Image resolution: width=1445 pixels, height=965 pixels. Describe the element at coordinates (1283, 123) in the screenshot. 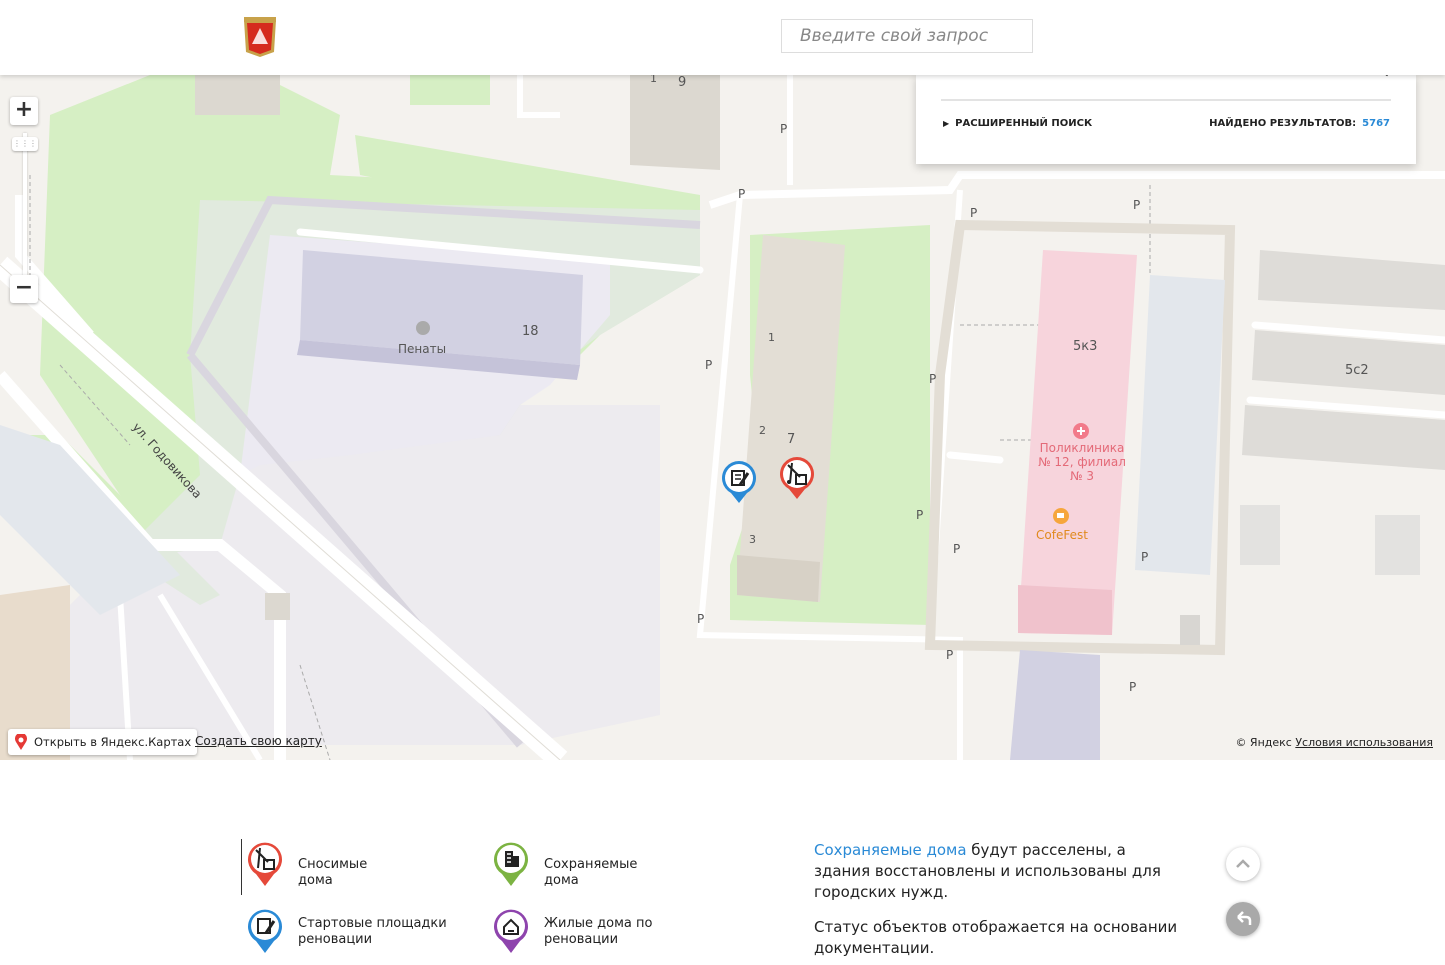

I see `found-label: НАЙДЕНО РЕЗУЛЬТАТОВ:` at that location.